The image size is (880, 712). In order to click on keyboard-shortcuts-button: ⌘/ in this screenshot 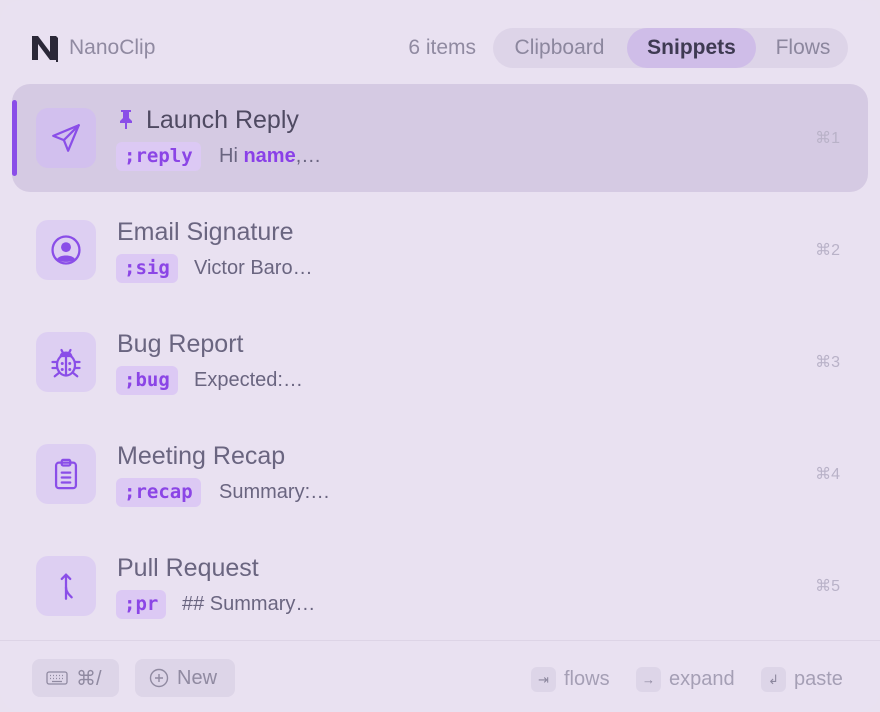, I will do `click(75, 678)`.